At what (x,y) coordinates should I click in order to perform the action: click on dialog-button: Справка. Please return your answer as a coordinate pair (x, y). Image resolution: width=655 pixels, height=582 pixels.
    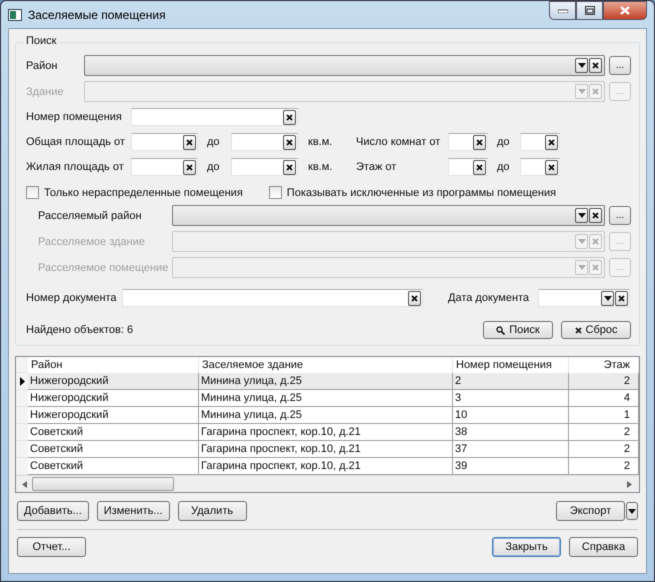
    Looking at the image, I should click on (603, 547).